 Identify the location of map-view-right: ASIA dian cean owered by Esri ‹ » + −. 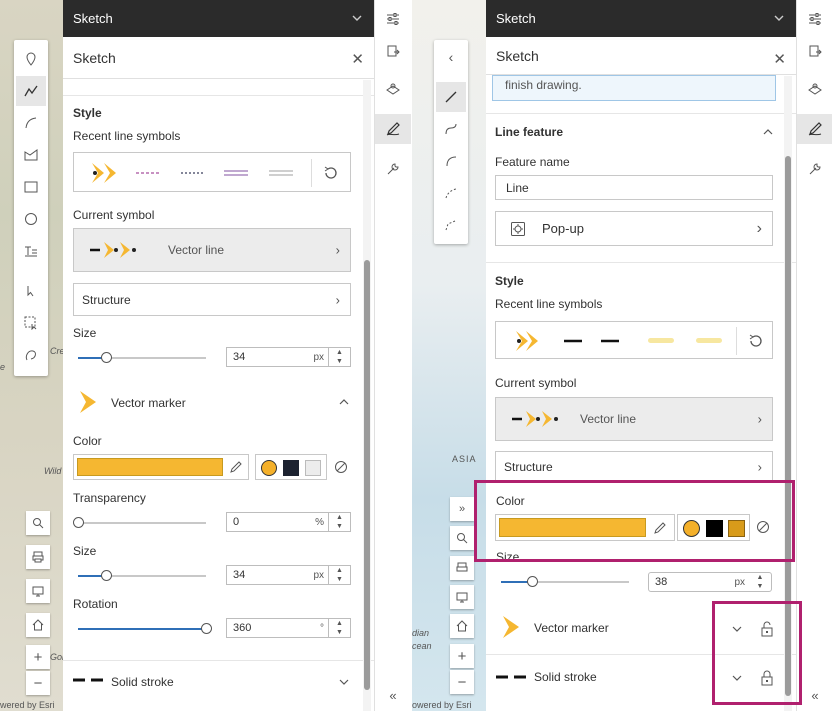
(449, 355).